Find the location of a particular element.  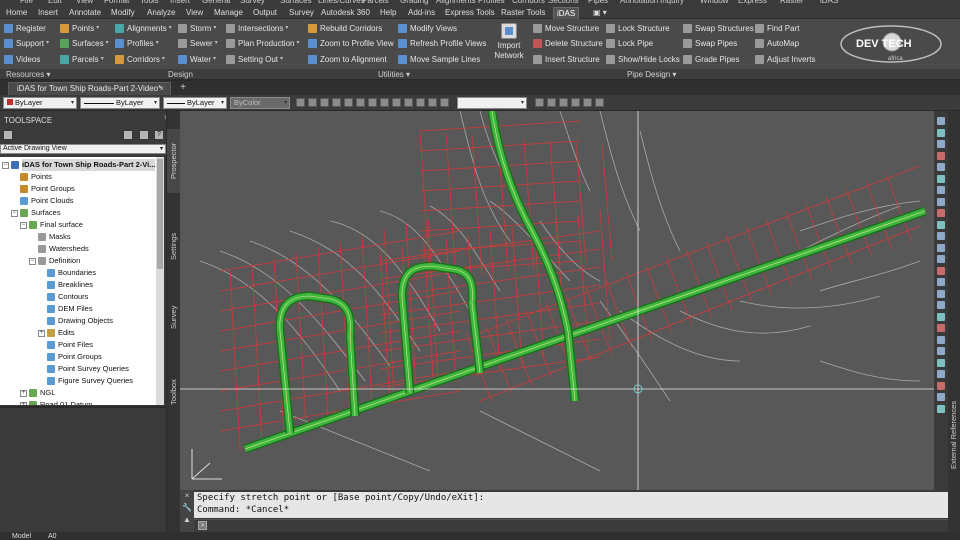

show-hide-locks-button: Show/Hide Locks is located at coordinates (643, 59).